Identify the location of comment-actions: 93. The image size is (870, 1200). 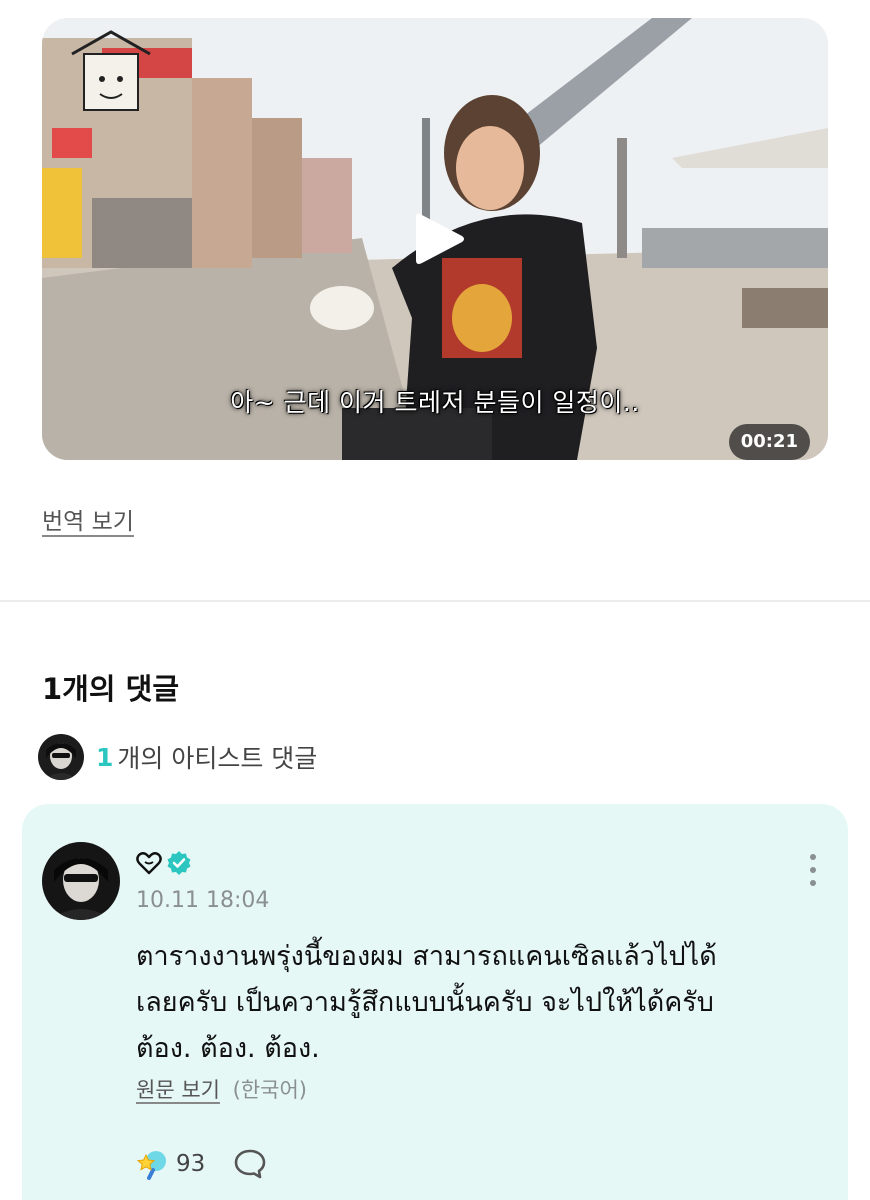
(201, 1164).